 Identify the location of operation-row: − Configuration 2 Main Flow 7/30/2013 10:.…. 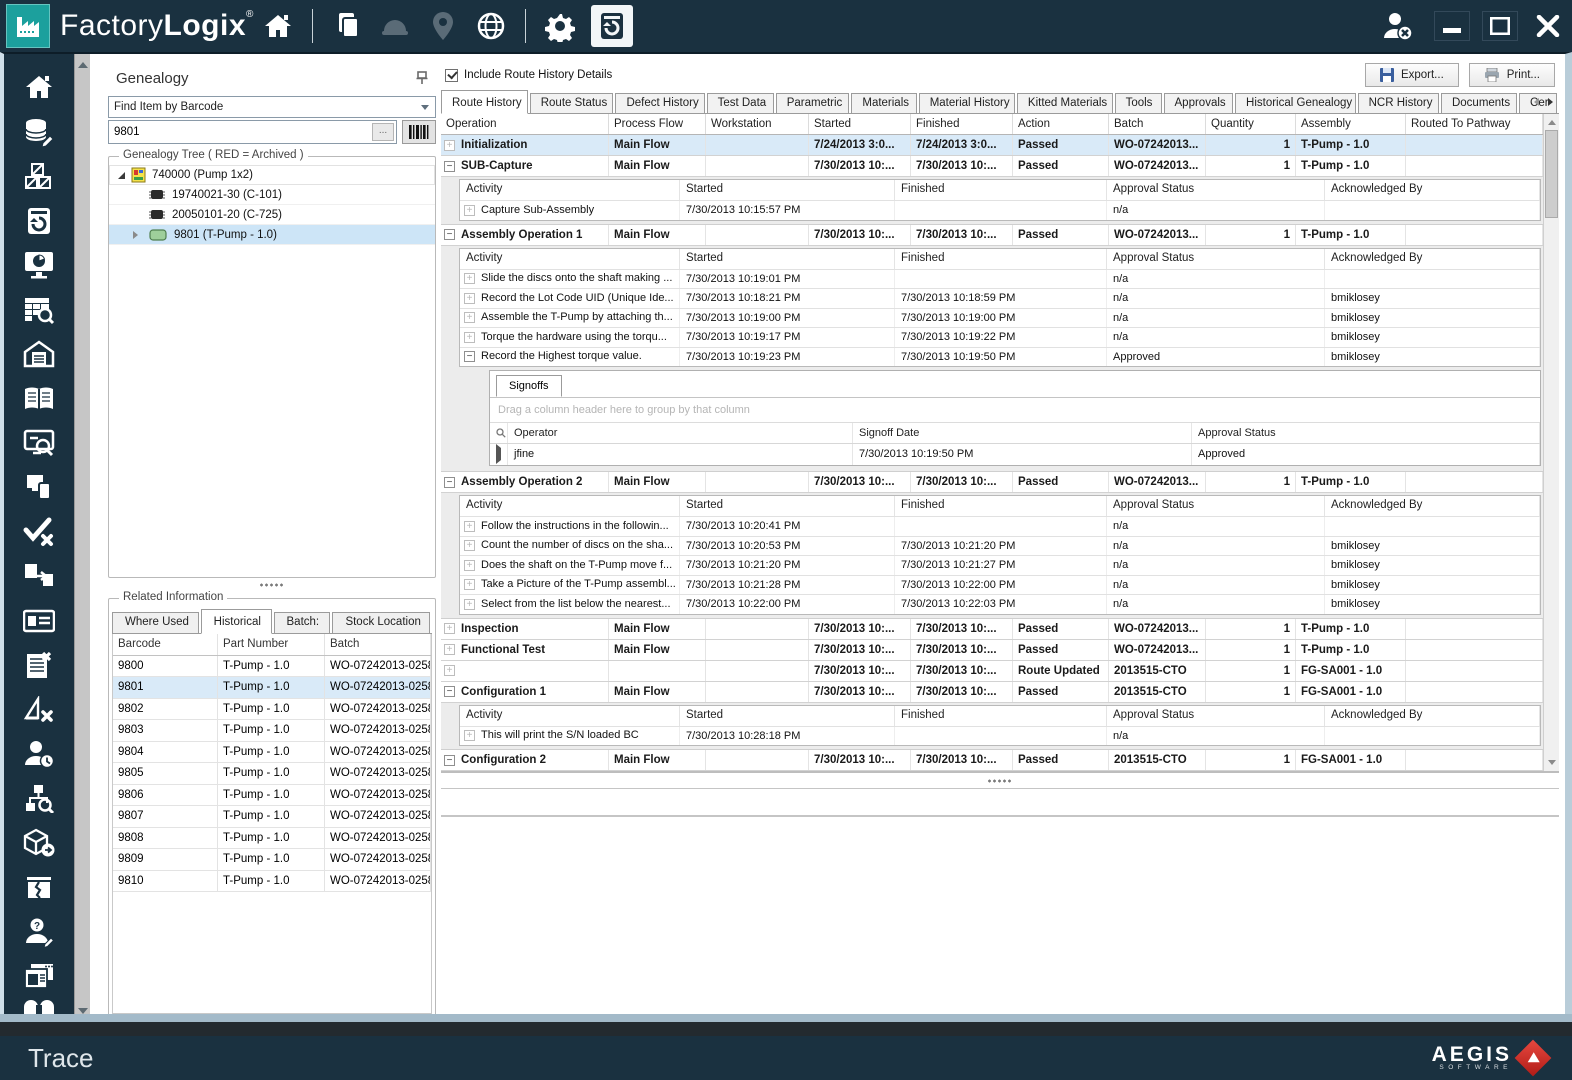
(992, 760).